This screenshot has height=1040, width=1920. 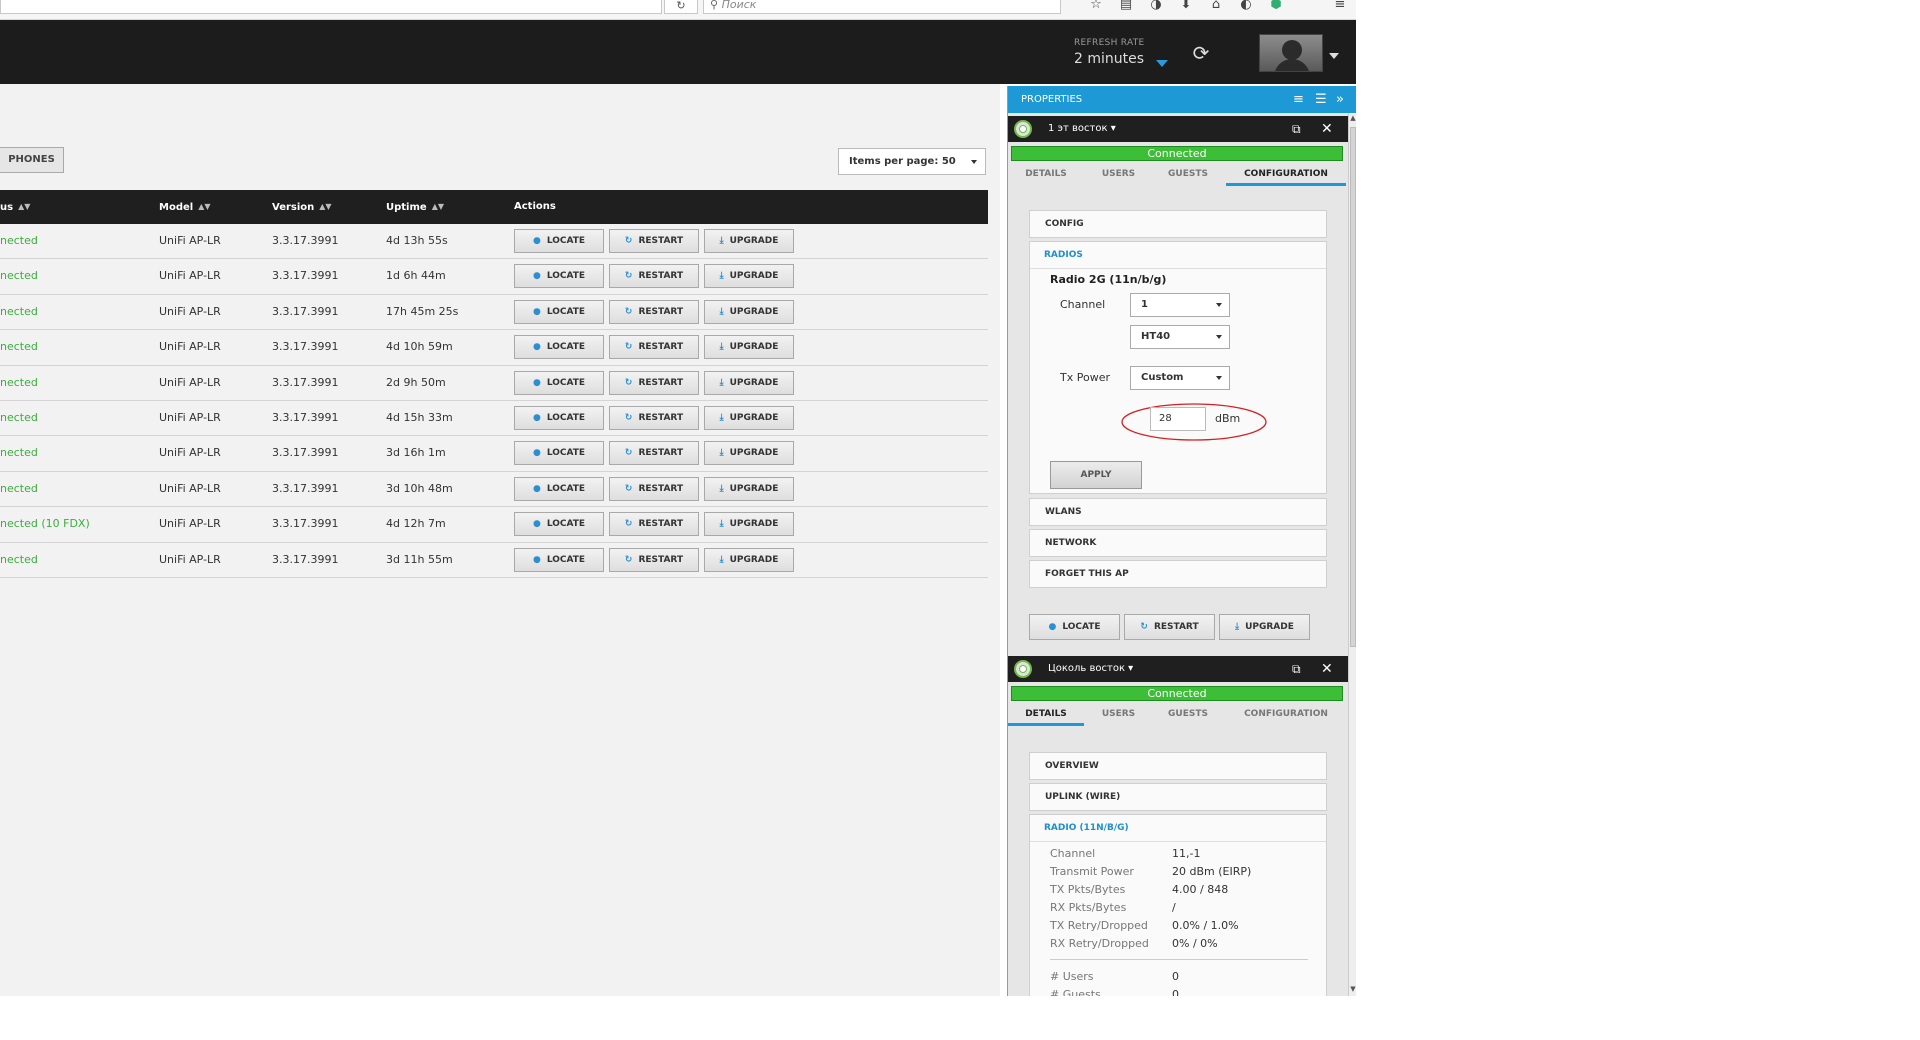 I want to click on column-uptime: Uptime ▲▼, so click(x=415, y=207).